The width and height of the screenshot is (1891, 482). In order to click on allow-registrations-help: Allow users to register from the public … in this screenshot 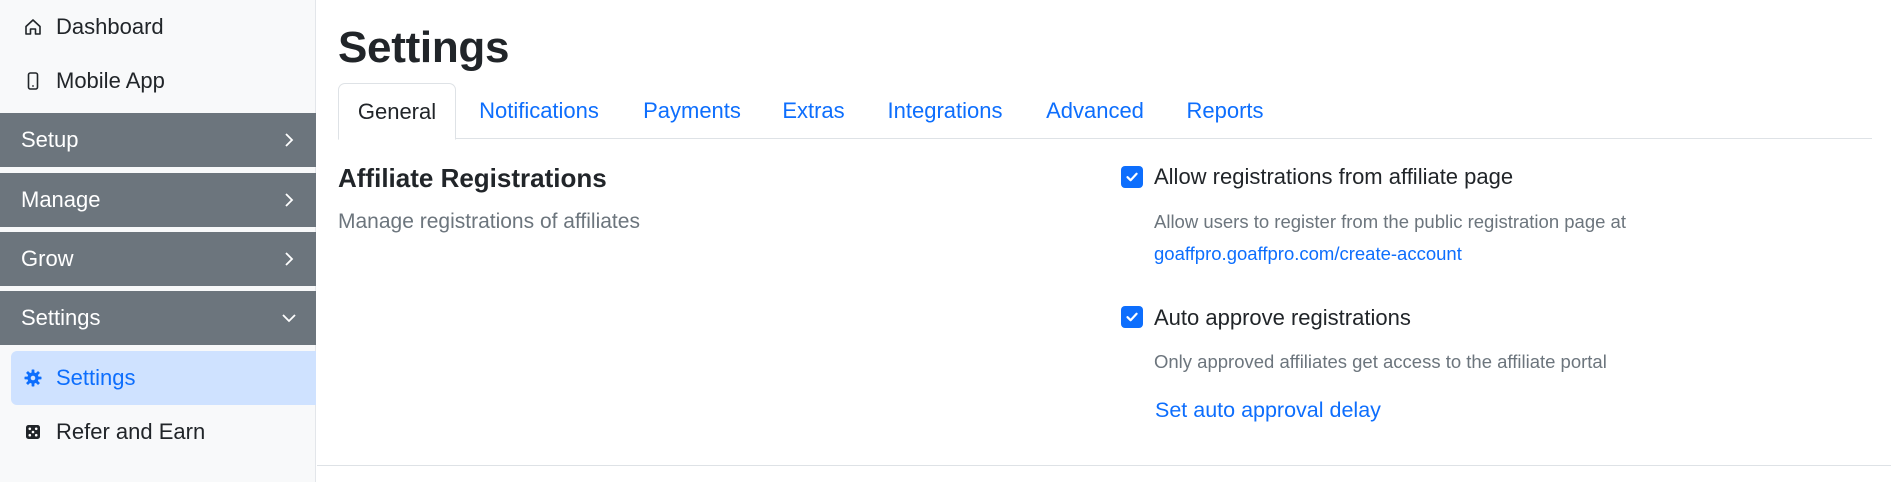, I will do `click(1390, 221)`.